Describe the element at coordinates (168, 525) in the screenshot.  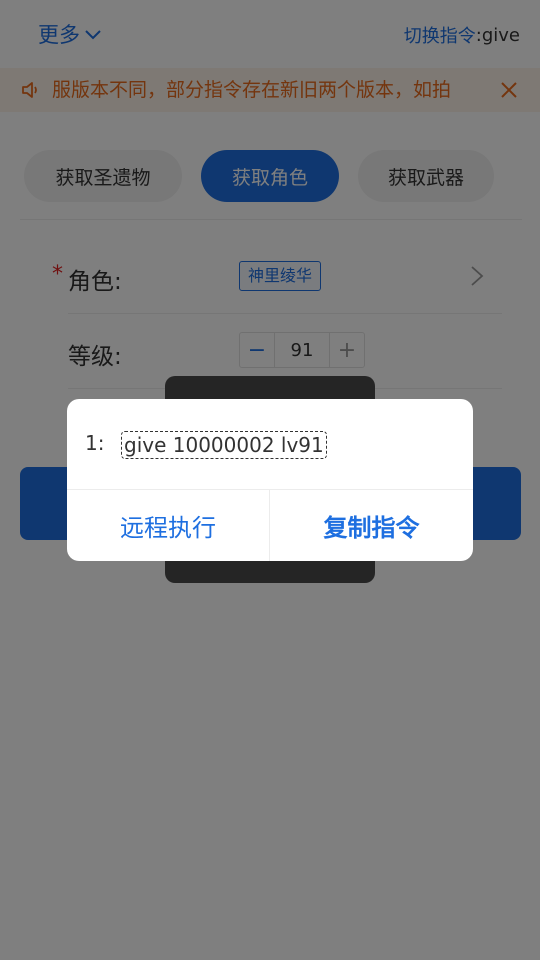
I see `remote-execute-button: 远程执行` at that location.